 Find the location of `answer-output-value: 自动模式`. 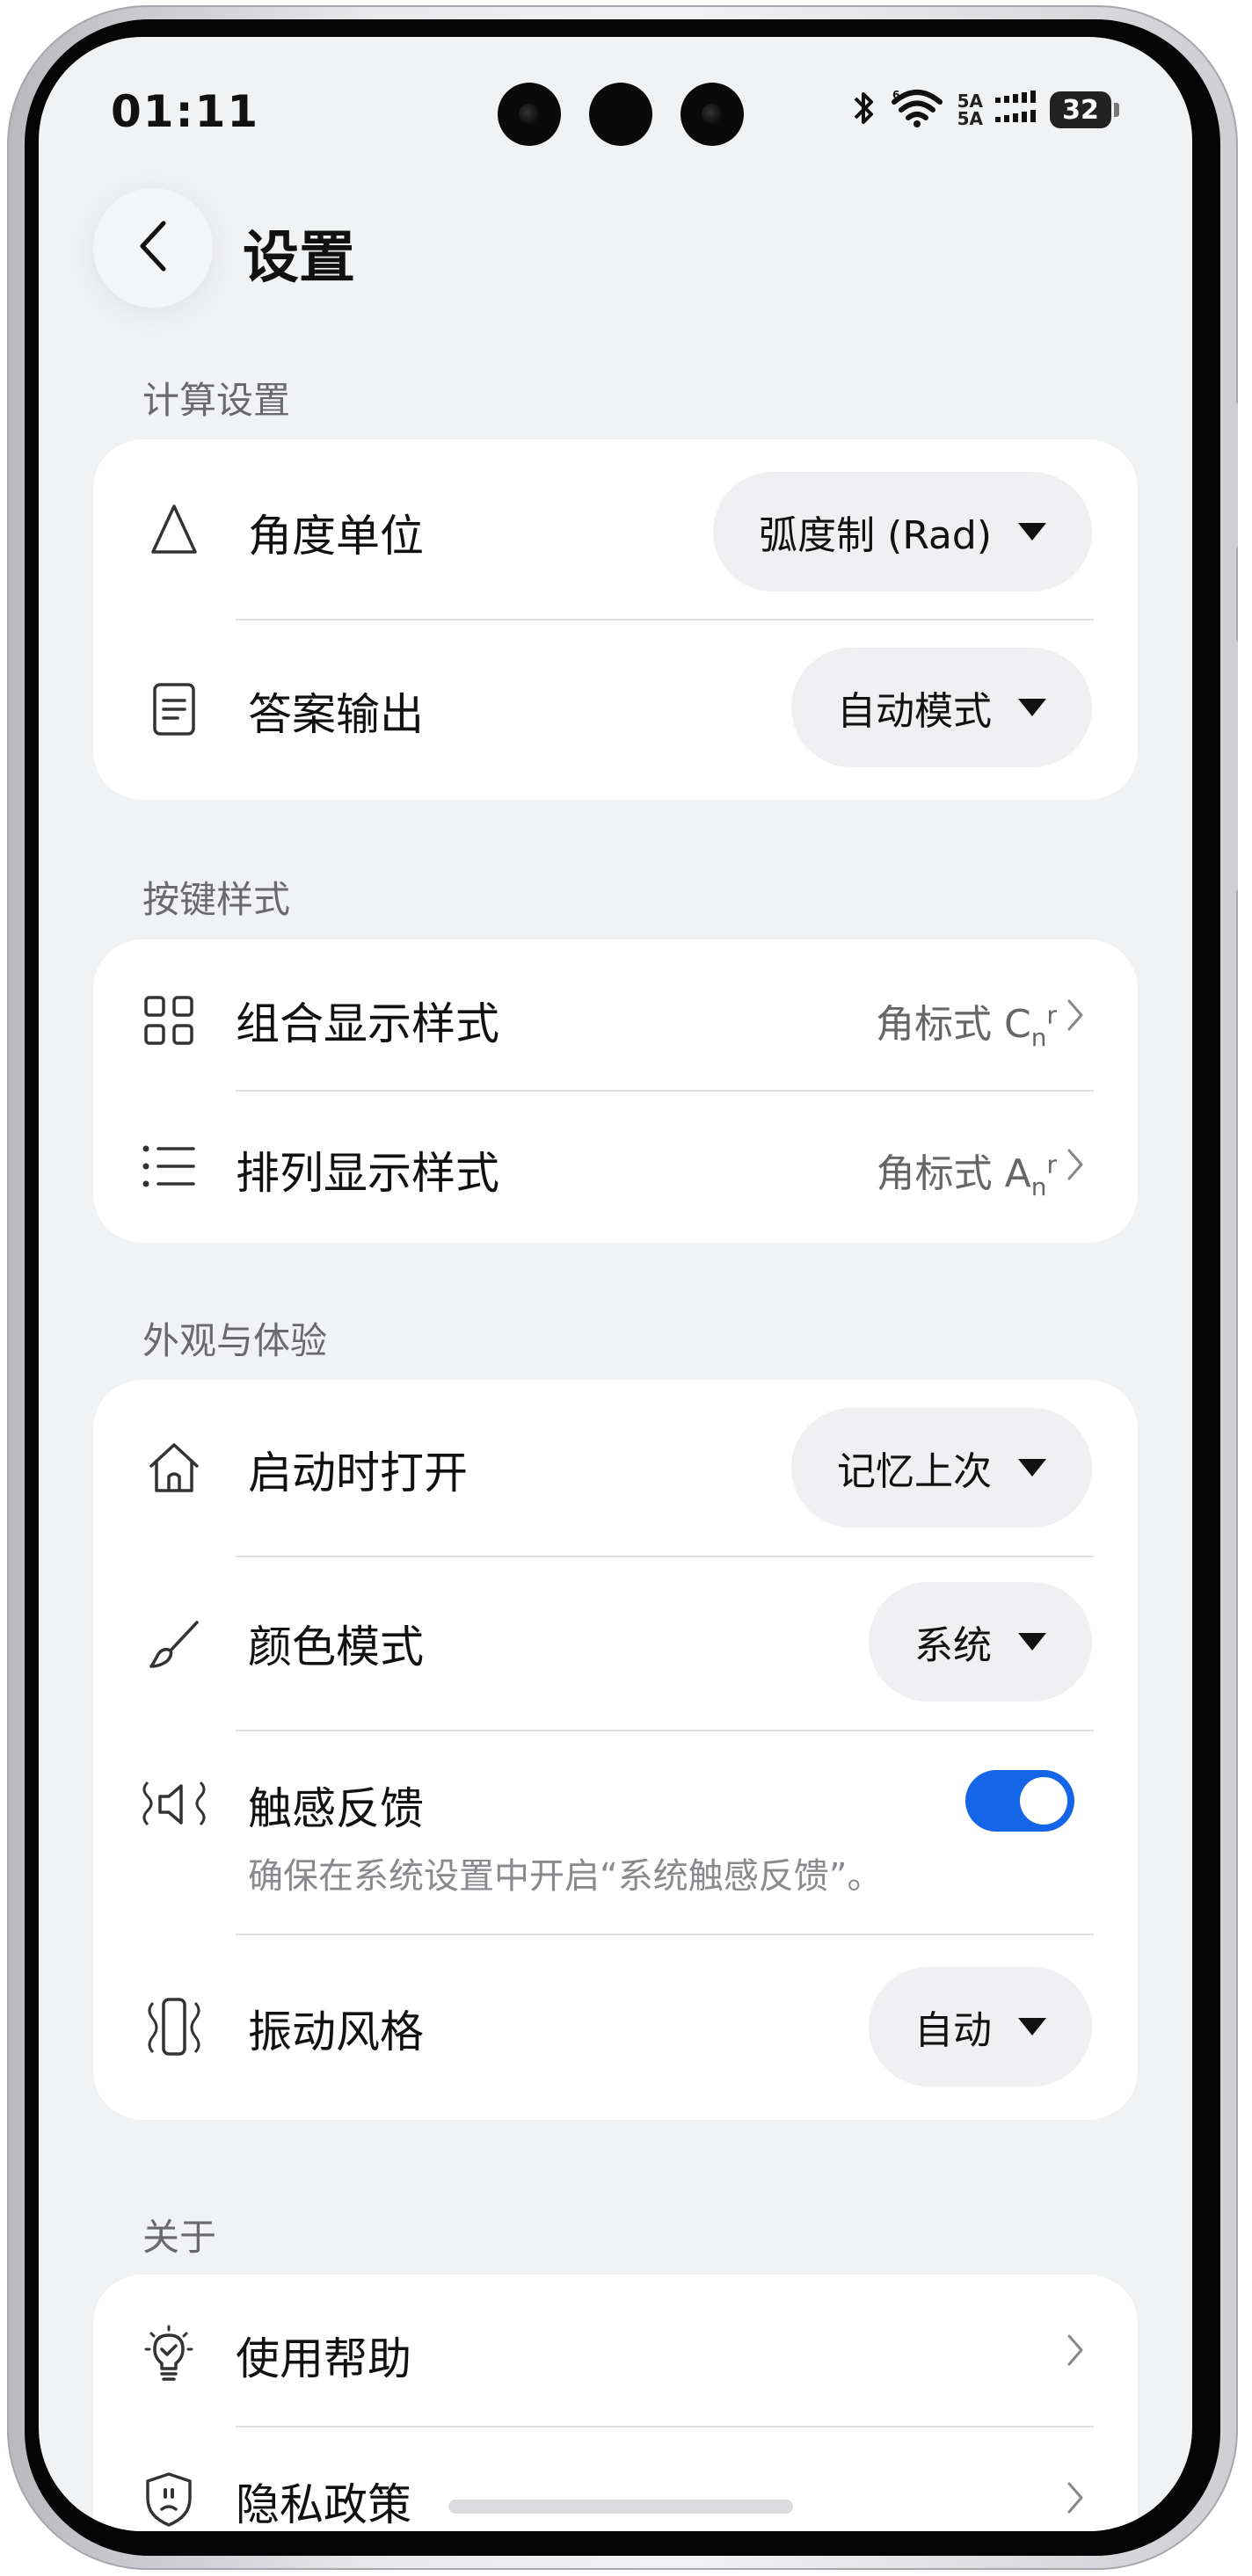

answer-output-value: 自动模式 is located at coordinates (914, 711).